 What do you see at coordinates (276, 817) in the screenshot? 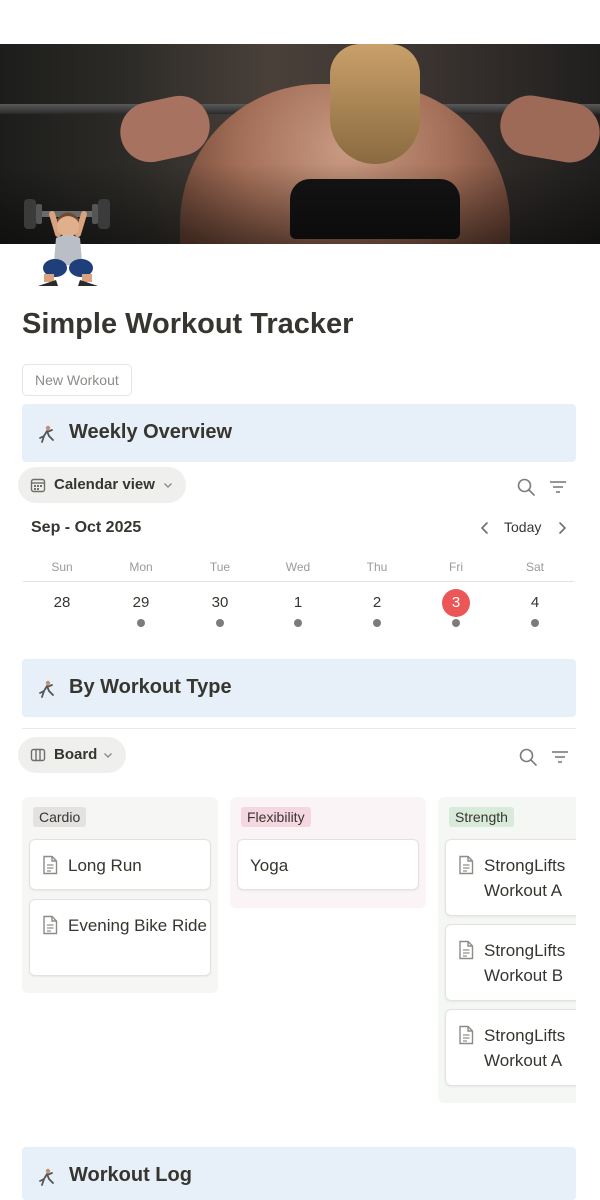
I see `tag-flexibility: Flexibility` at bounding box center [276, 817].